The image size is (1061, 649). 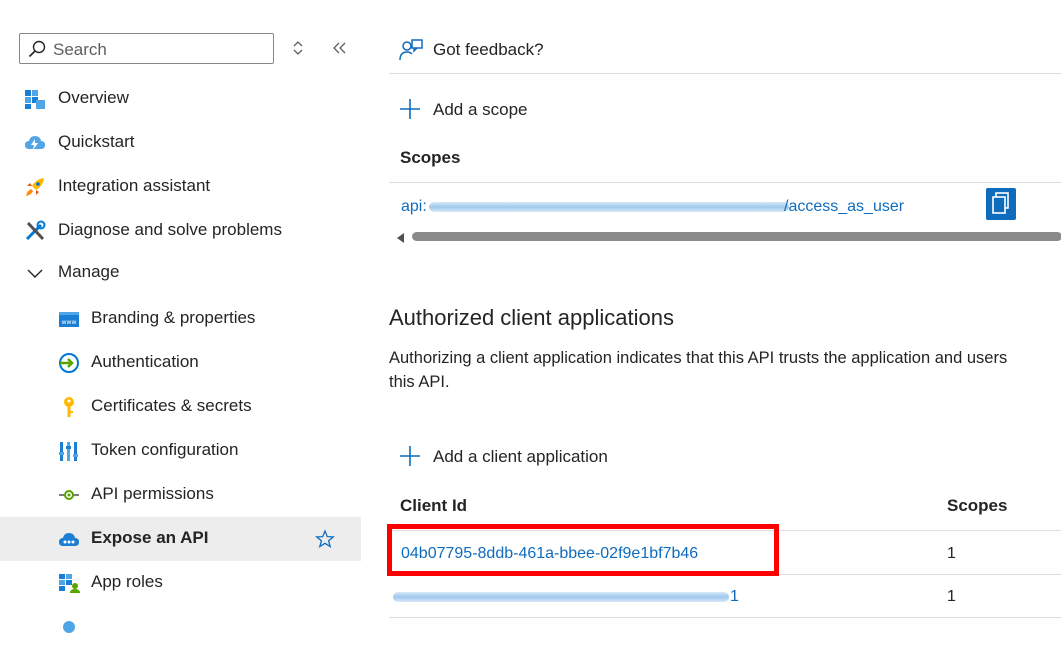 I want to click on api-permissions-icon, so click(x=69, y=495).